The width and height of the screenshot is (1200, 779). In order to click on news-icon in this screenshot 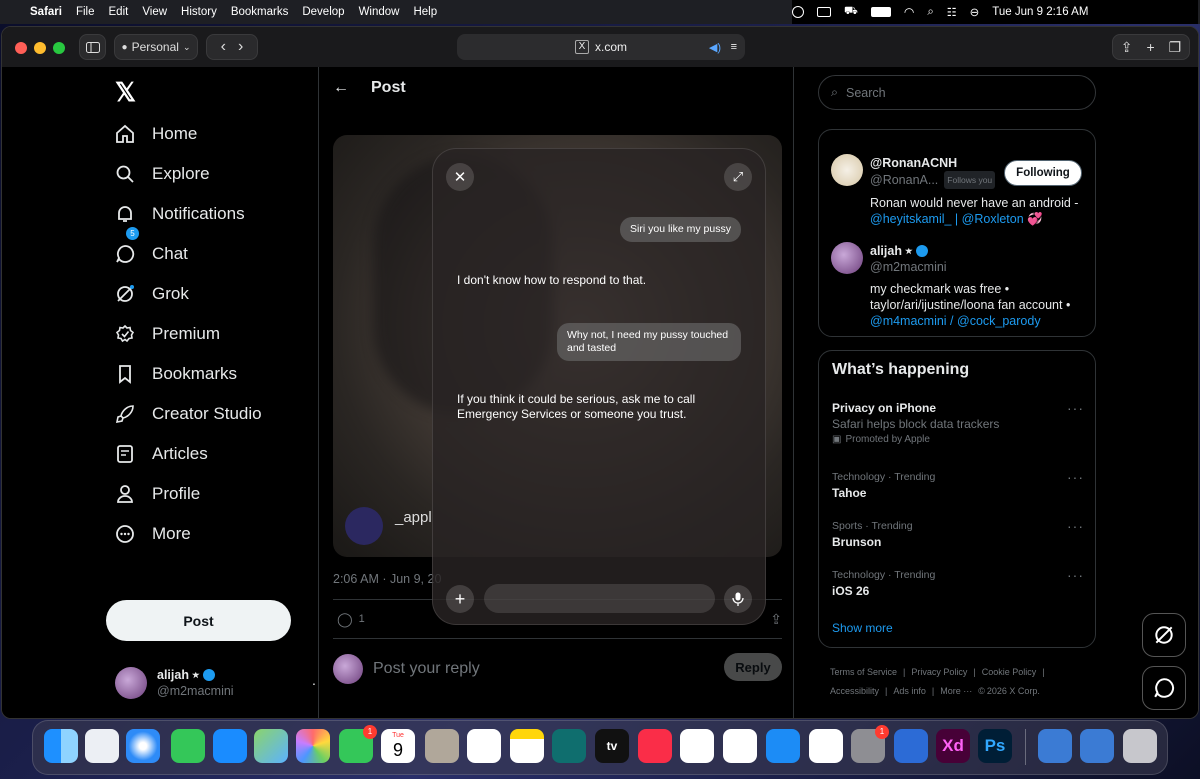, I will do `click(740, 746)`.